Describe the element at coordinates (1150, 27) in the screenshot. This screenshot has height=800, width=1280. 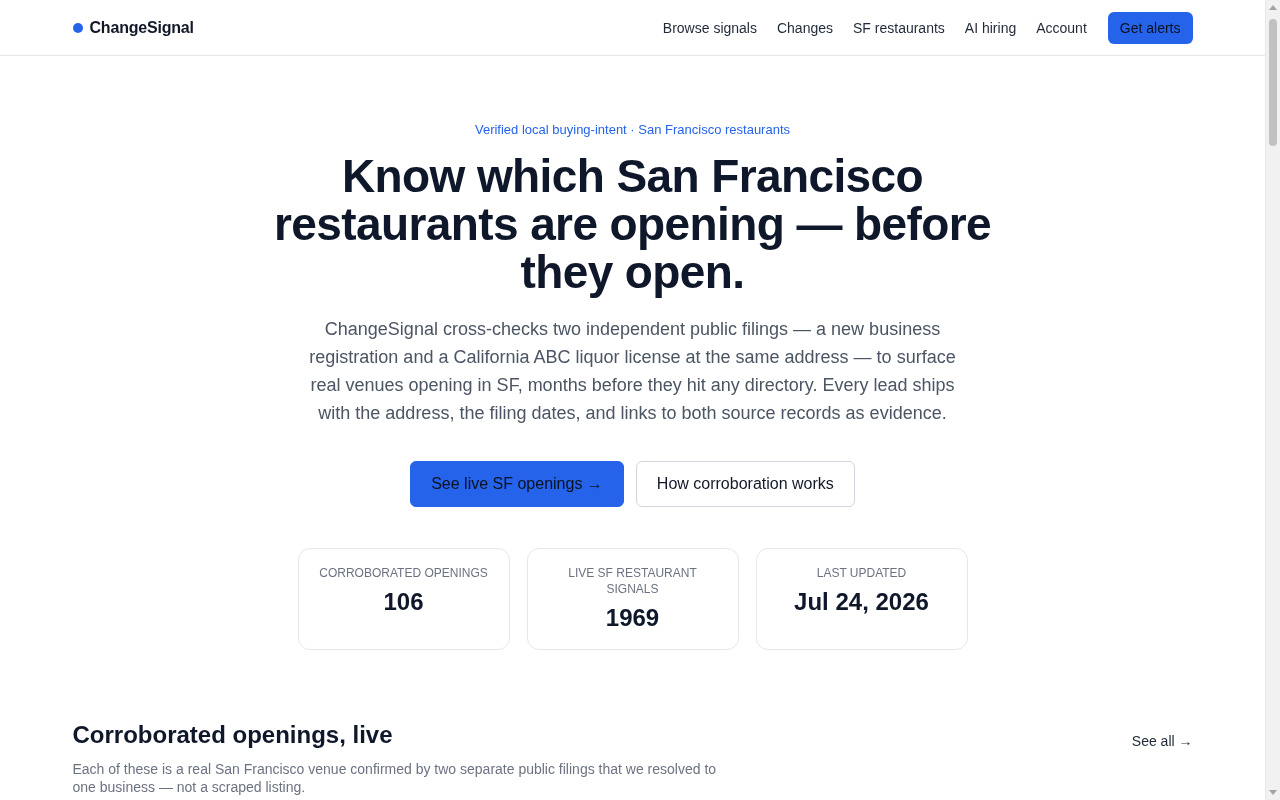
I see `get-alerts-button: Get alerts` at that location.